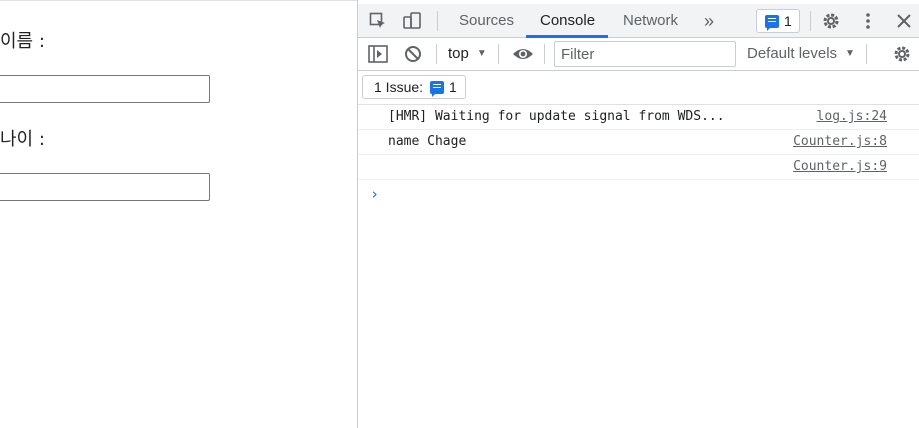 The height and width of the screenshot is (428, 919). What do you see at coordinates (486, 21) in the screenshot?
I see `tab-sources: Sources` at bounding box center [486, 21].